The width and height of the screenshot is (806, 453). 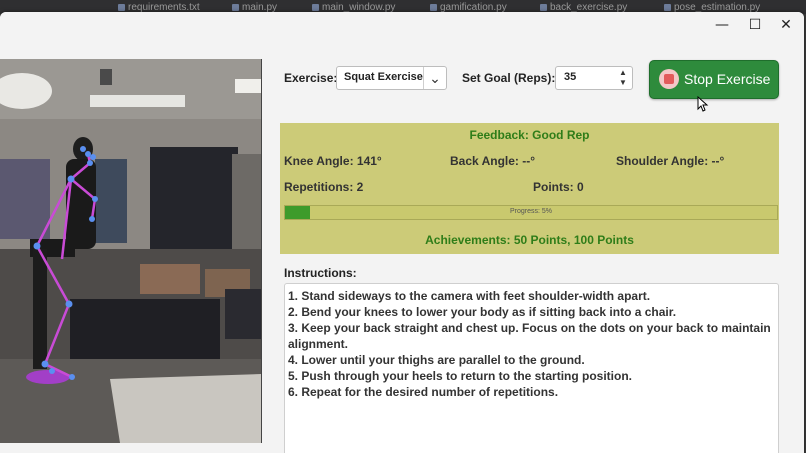 What do you see at coordinates (623, 73) in the screenshot?
I see `spin-up-icon: ▲` at bounding box center [623, 73].